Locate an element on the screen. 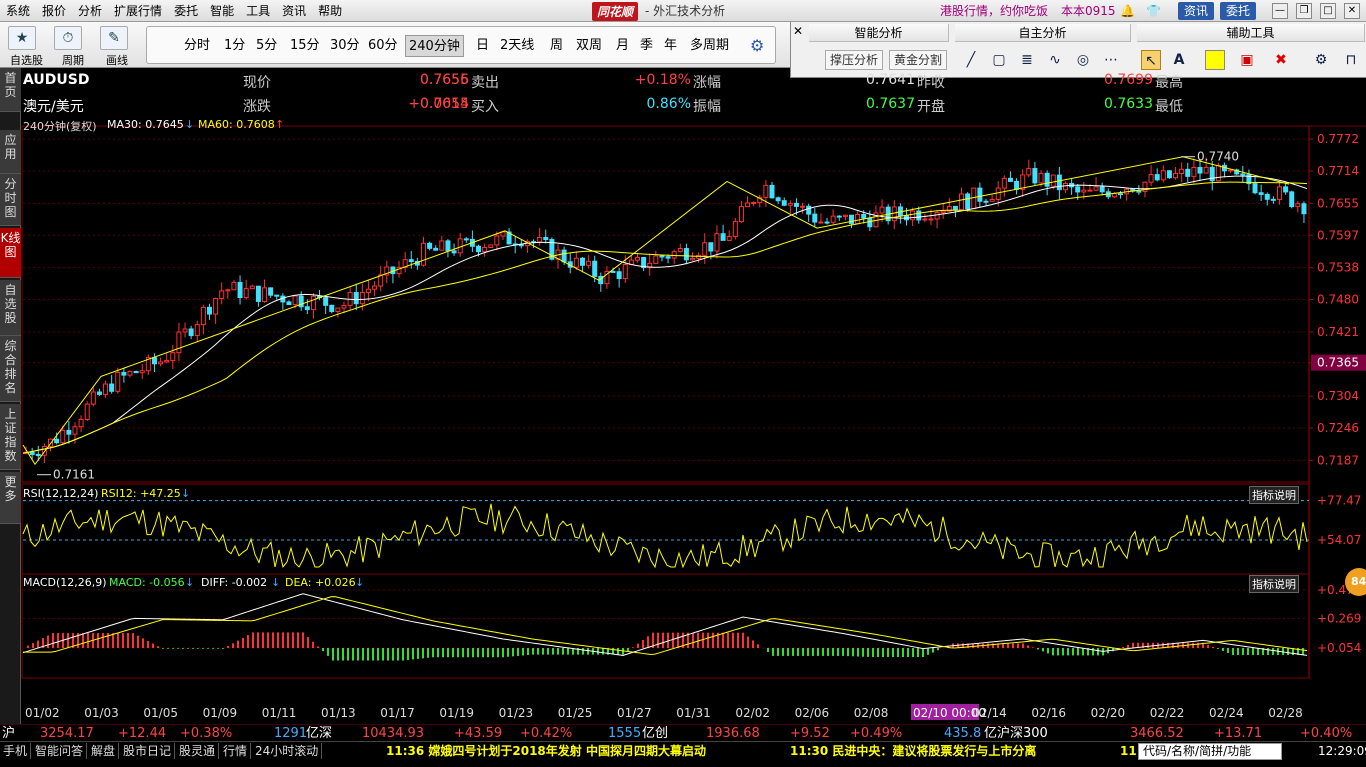 The image size is (1366, 767). macd-explain-button: 指标说明 is located at coordinates (1274, 584).